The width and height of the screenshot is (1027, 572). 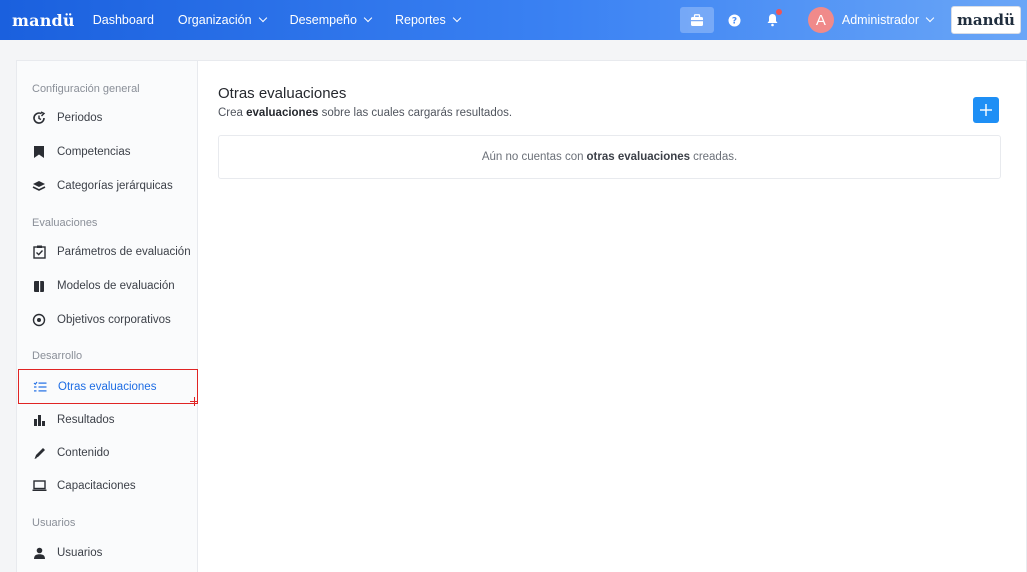 What do you see at coordinates (80, 553) in the screenshot?
I see `sidebar-item-label: Usuarios` at bounding box center [80, 553].